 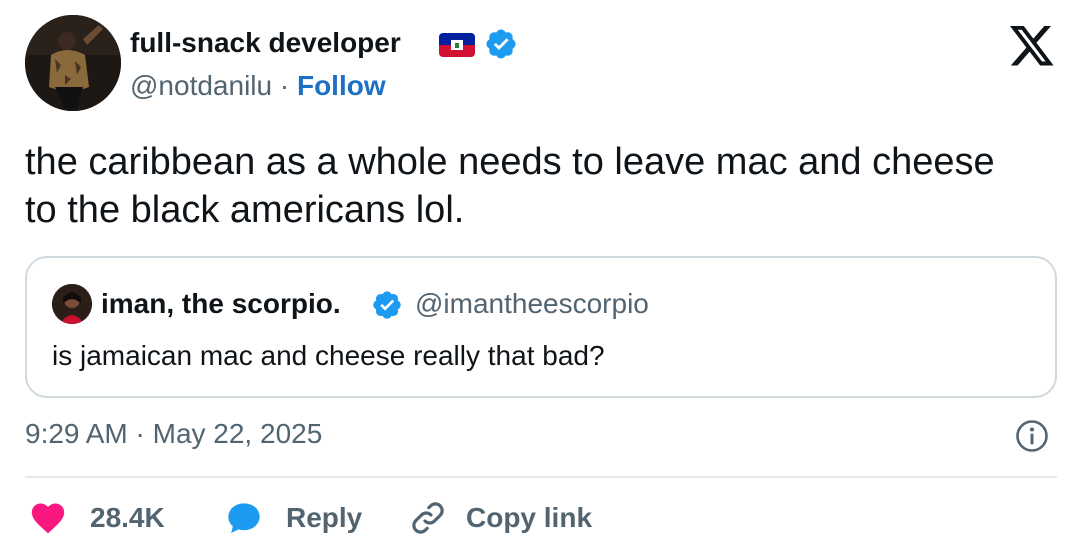 What do you see at coordinates (221, 304) in the screenshot?
I see `quoted-author-name: iman, the scorpio.` at bounding box center [221, 304].